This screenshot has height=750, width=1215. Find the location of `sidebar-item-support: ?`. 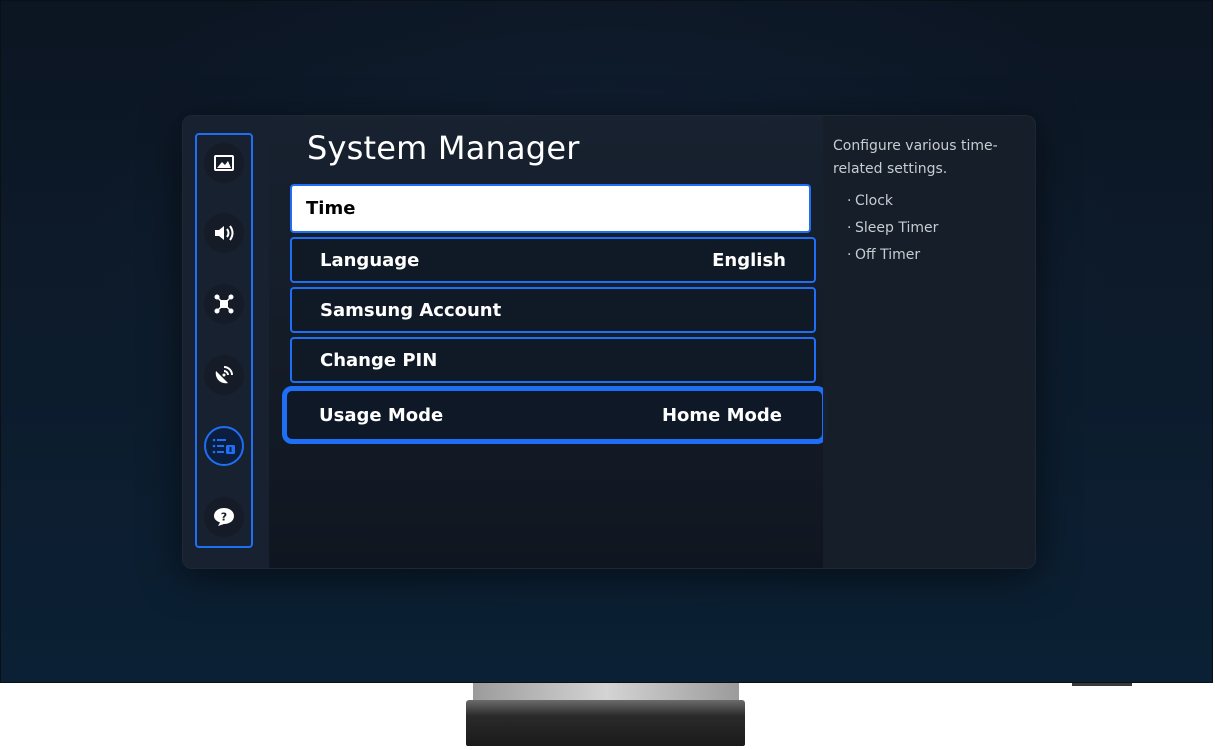

sidebar-item-support: ? is located at coordinates (224, 517).